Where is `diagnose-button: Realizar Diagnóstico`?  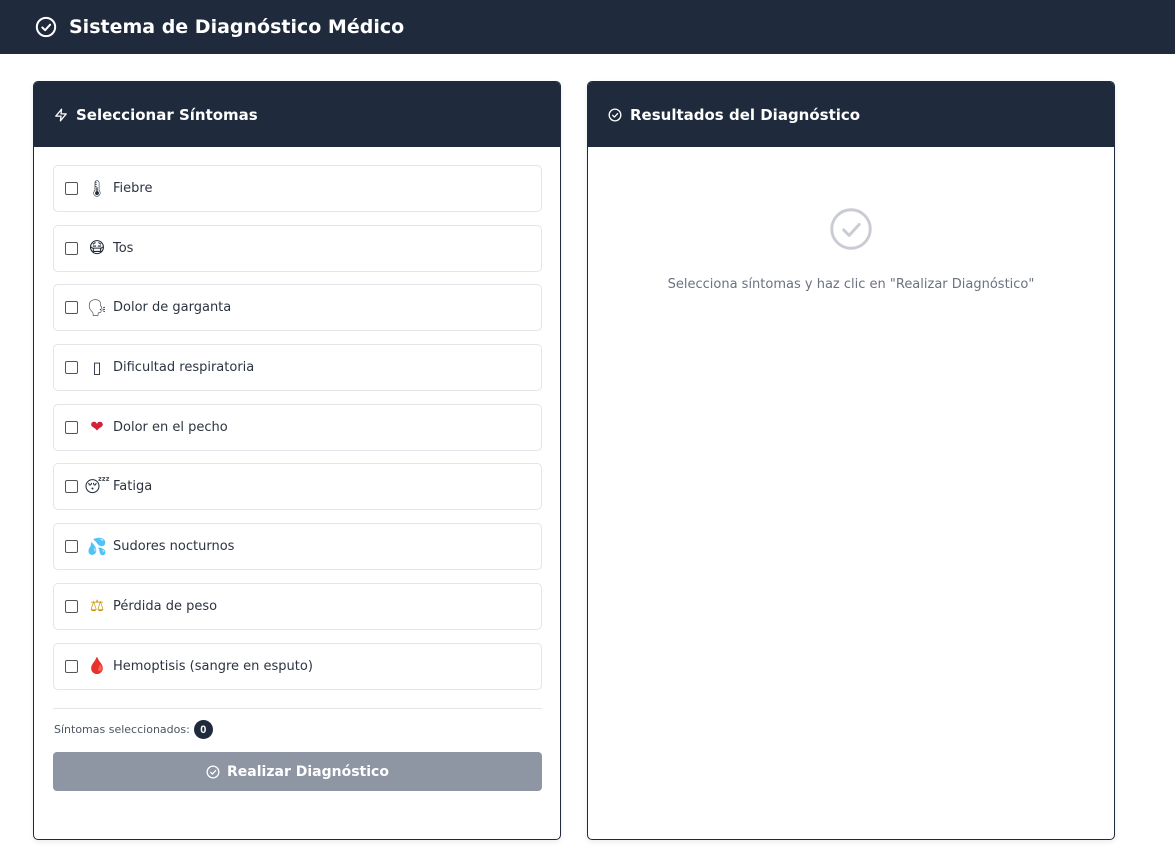 diagnose-button: Realizar Diagnóstico is located at coordinates (297, 771).